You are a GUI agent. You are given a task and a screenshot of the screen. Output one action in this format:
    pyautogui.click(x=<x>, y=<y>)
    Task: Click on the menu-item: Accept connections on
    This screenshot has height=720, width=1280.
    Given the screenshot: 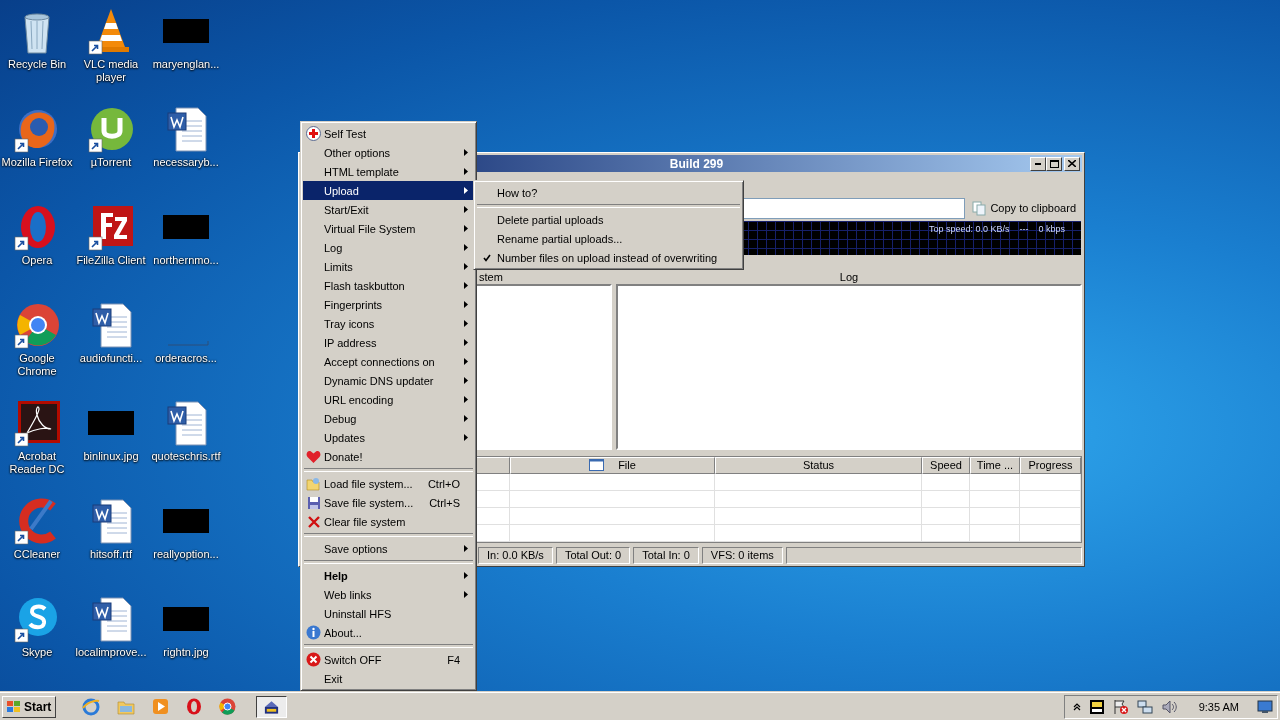 What is the action you would take?
    pyautogui.click(x=388, y=361)
    